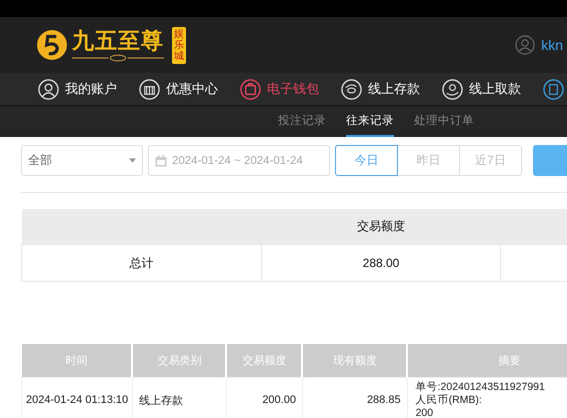 This screenshot has width=567, height=418. What do you see at coordinates (179, 398) in the screenshot?
I see `table-cell: 线上存款` at bounding box center [179, 398].